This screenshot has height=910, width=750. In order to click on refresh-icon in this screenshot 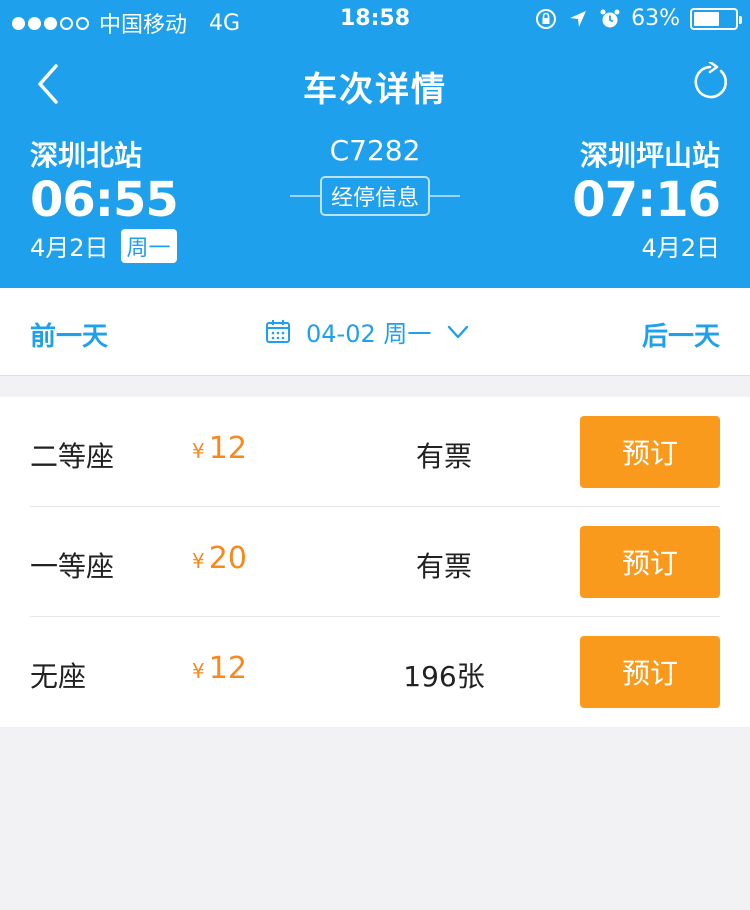, I will do `click(710, 82)`.